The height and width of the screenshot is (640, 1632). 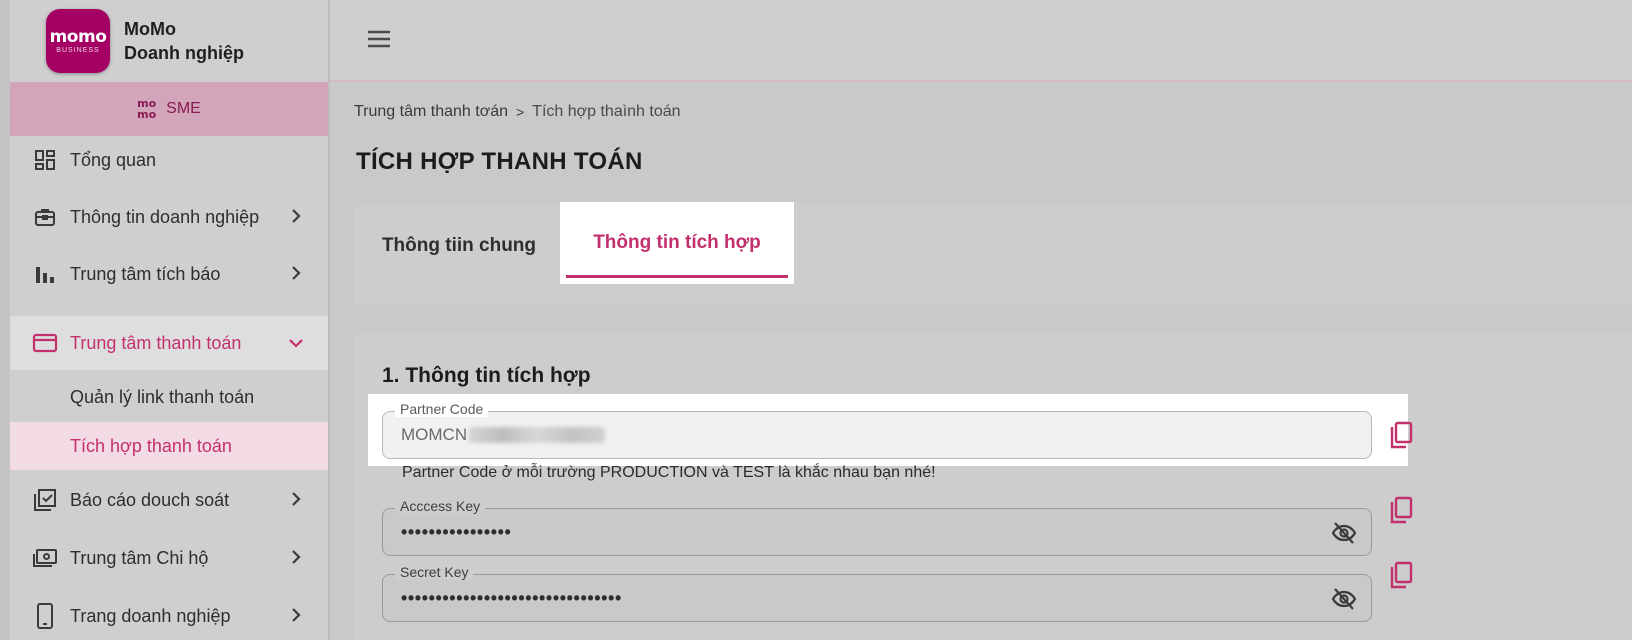 I want to click on tab-general-info: Thông tiin chung, so click(x=459, y=246).